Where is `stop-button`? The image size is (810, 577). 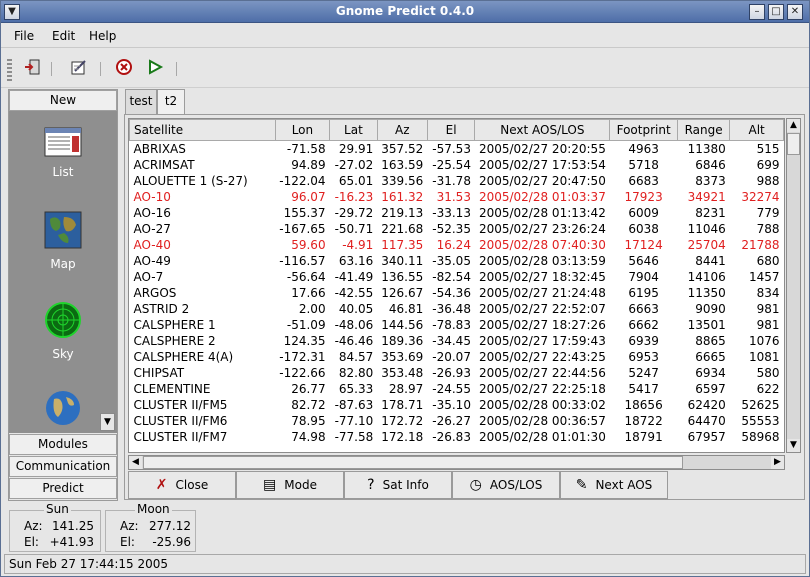 stop-button is located at coordinates (124, 69).